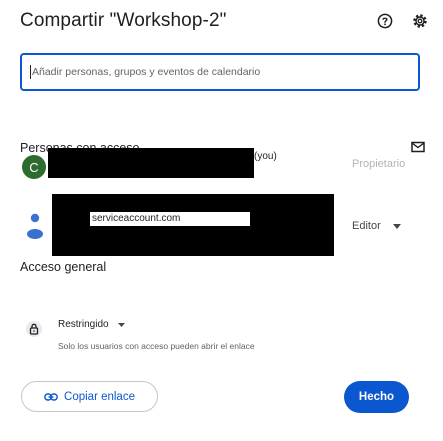 Image resolution: width=443 pixels, height=441 pixels. What do you see at coordinates (30, 72) in the screenshot?
I see `text-cursor` at bounding box center [30, 72].